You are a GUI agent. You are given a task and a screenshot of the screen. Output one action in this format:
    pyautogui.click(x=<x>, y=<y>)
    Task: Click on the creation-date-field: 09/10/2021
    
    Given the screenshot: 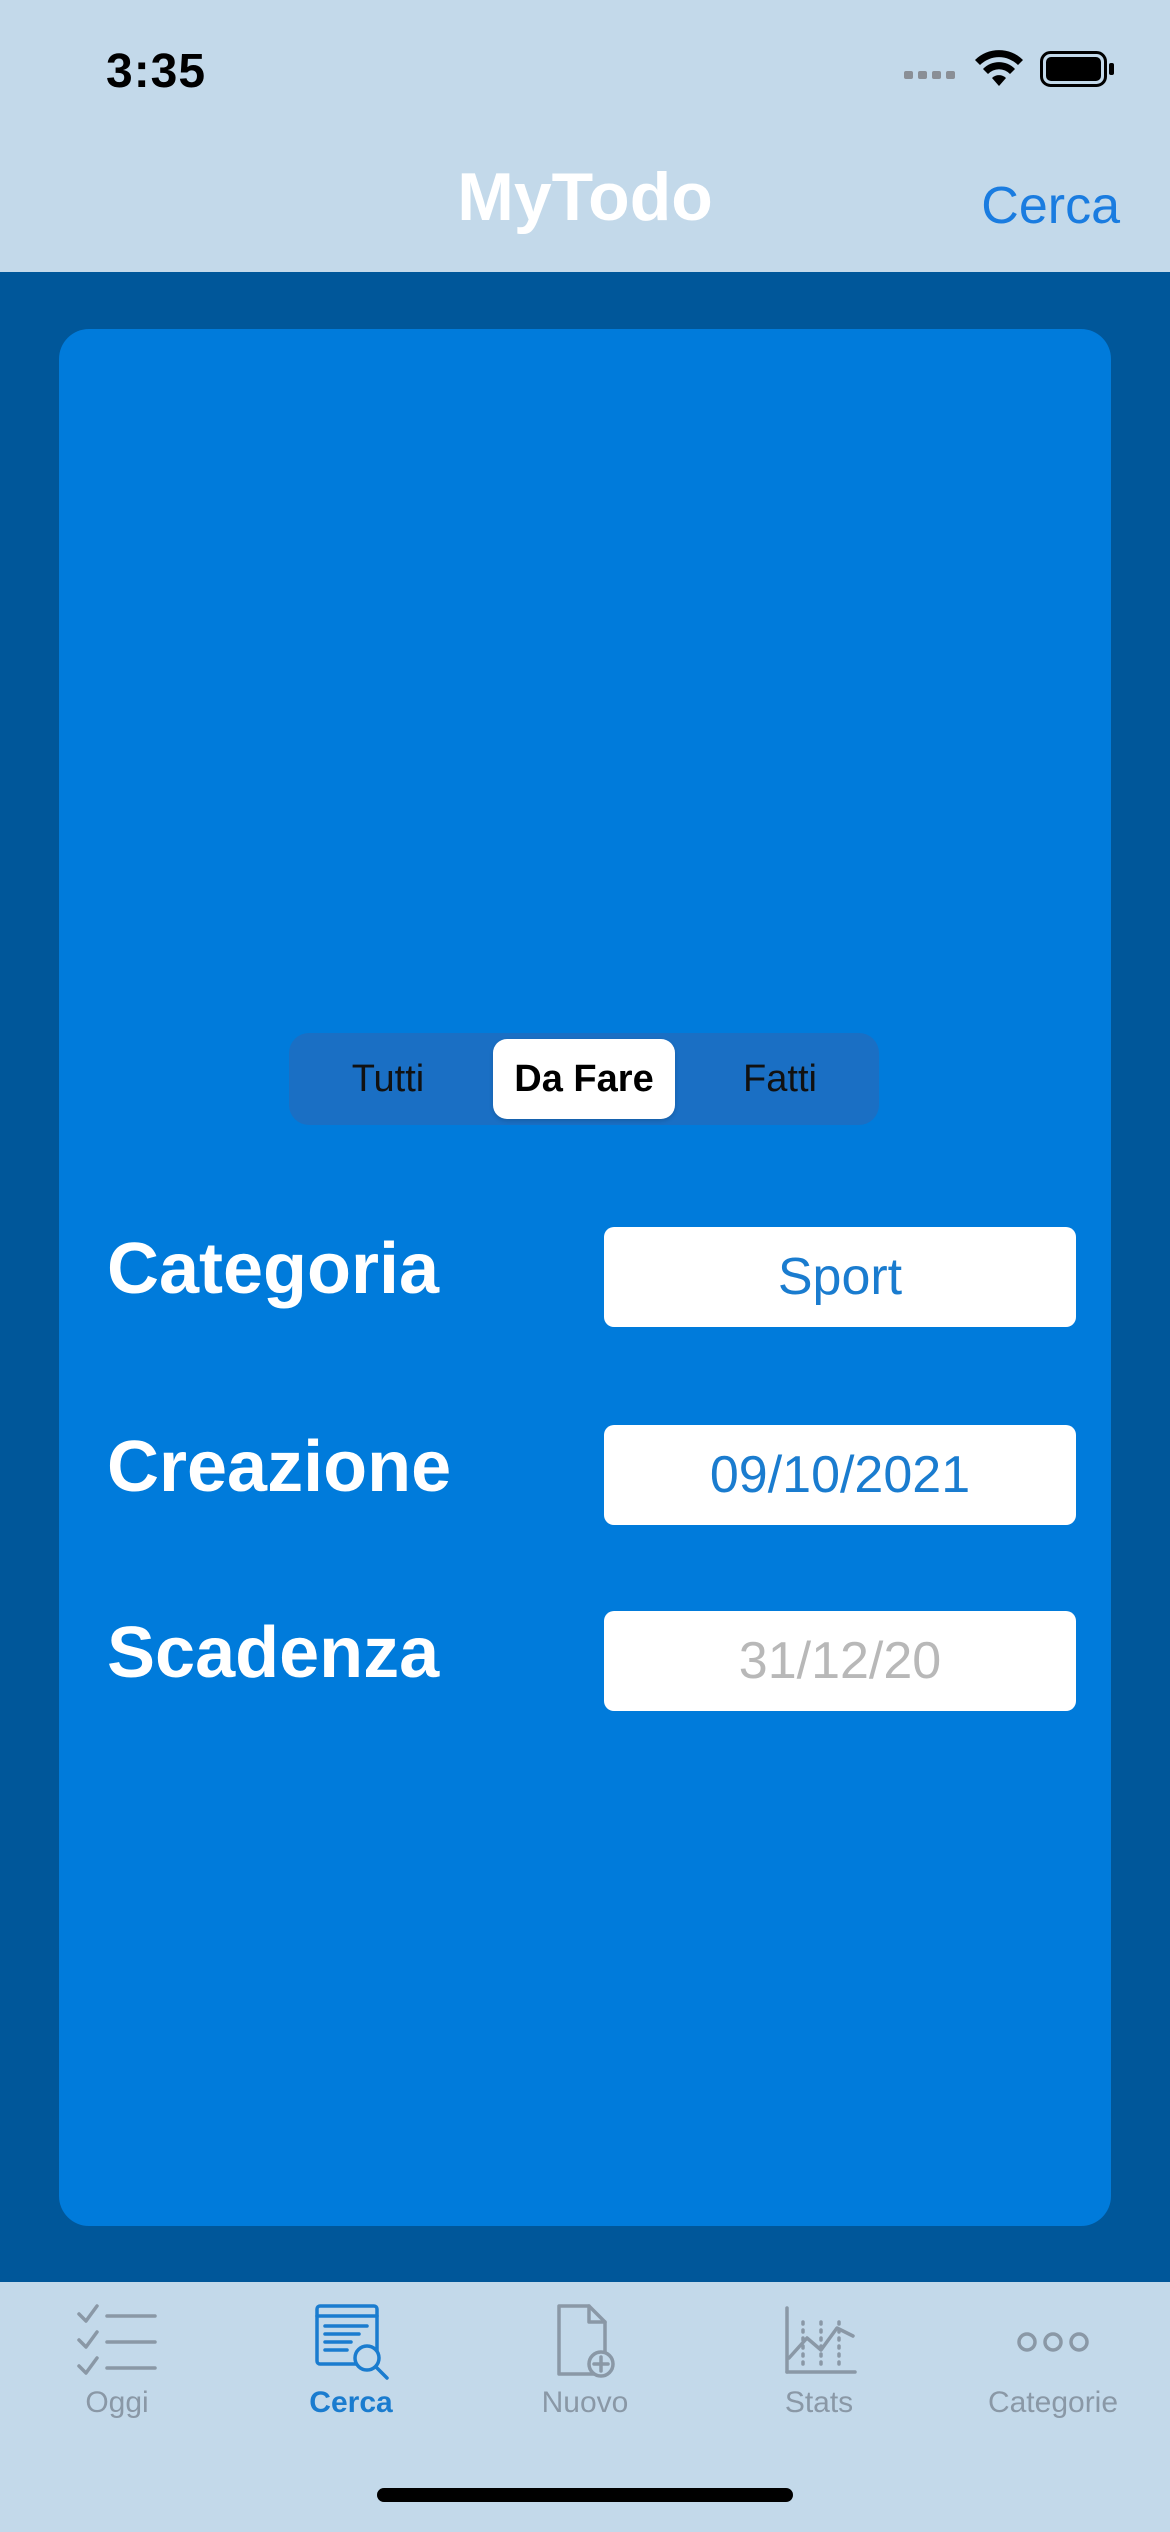 What is the action you would take?
    pyautogui.click(x=840, y=1475)
    